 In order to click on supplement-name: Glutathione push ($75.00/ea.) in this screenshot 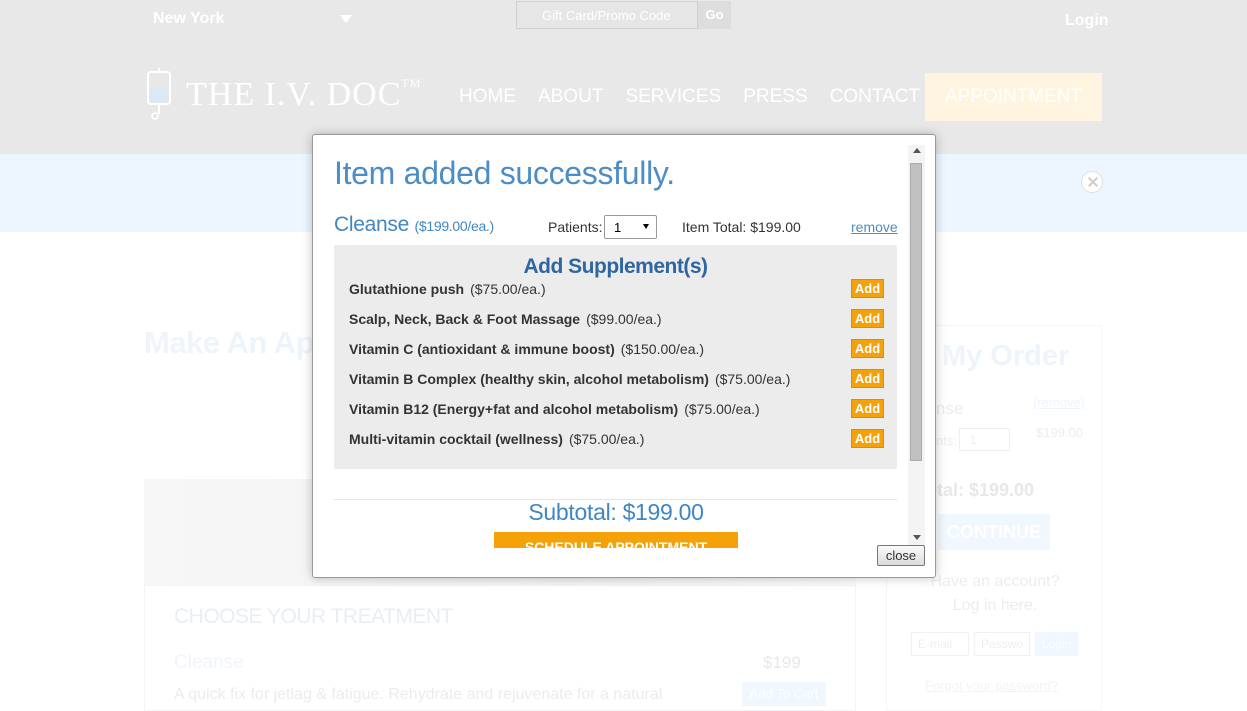, I will do `click(447, 289)`.